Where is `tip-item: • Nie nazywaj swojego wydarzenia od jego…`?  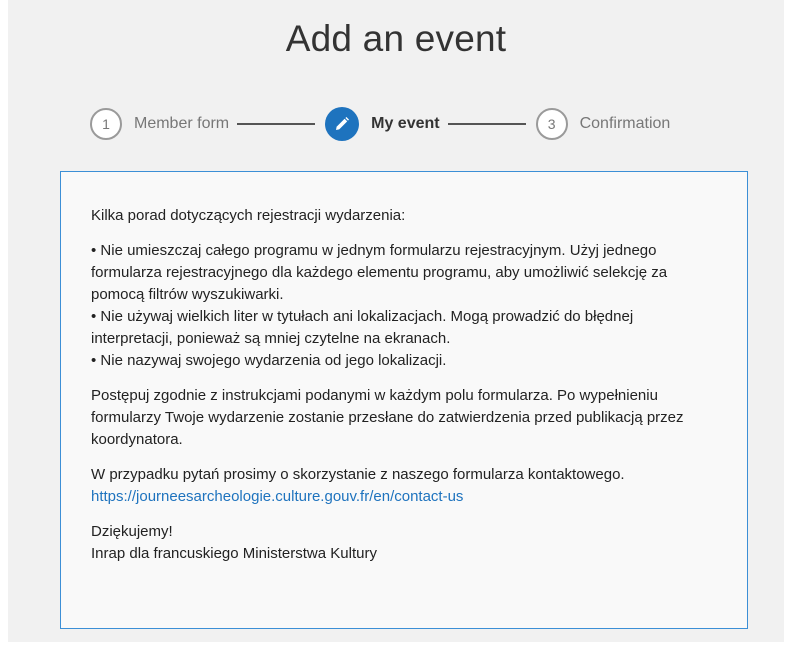
tip-item: • Nie nazywaj swojego wydarzenia od jego… is located at coordinates (269, 360).